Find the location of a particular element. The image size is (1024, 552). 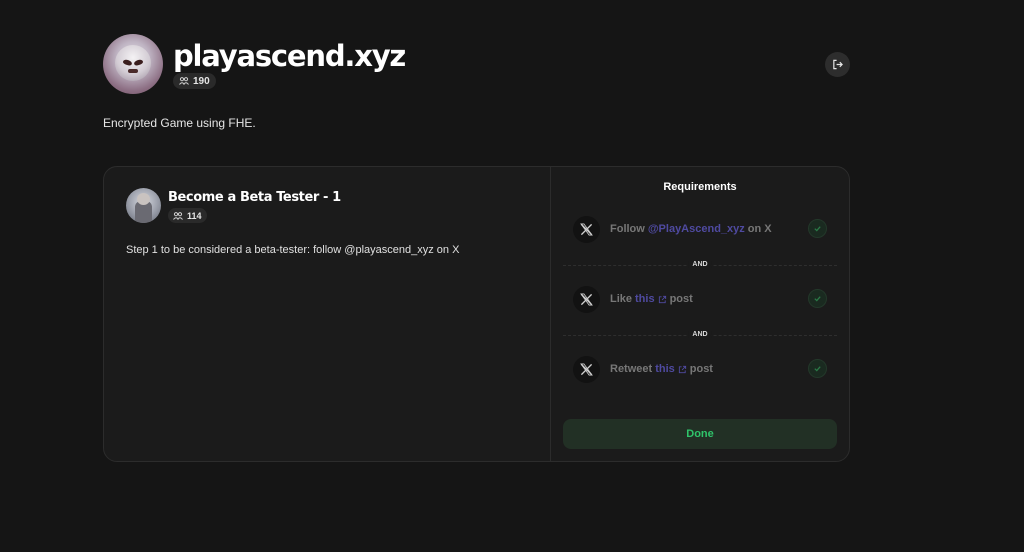

requirement-retweet: Retweet this post is located at coordinates (700, 369).